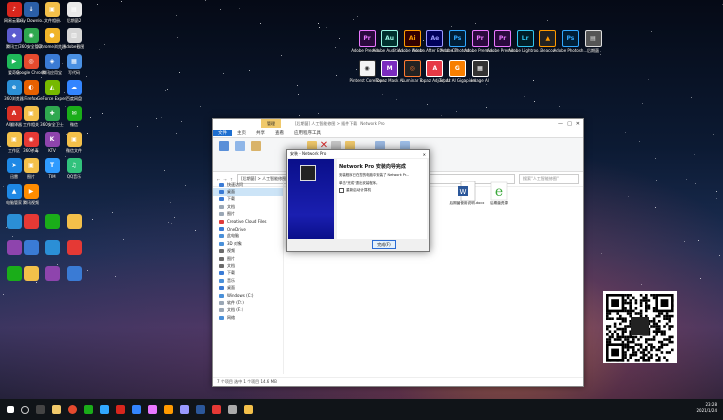 This screenshot has height=420, width=723. What do you see at coordinates (248, 251) in the screenshot?
I see `nav-item: 视频` at bounding box center [248, 251].